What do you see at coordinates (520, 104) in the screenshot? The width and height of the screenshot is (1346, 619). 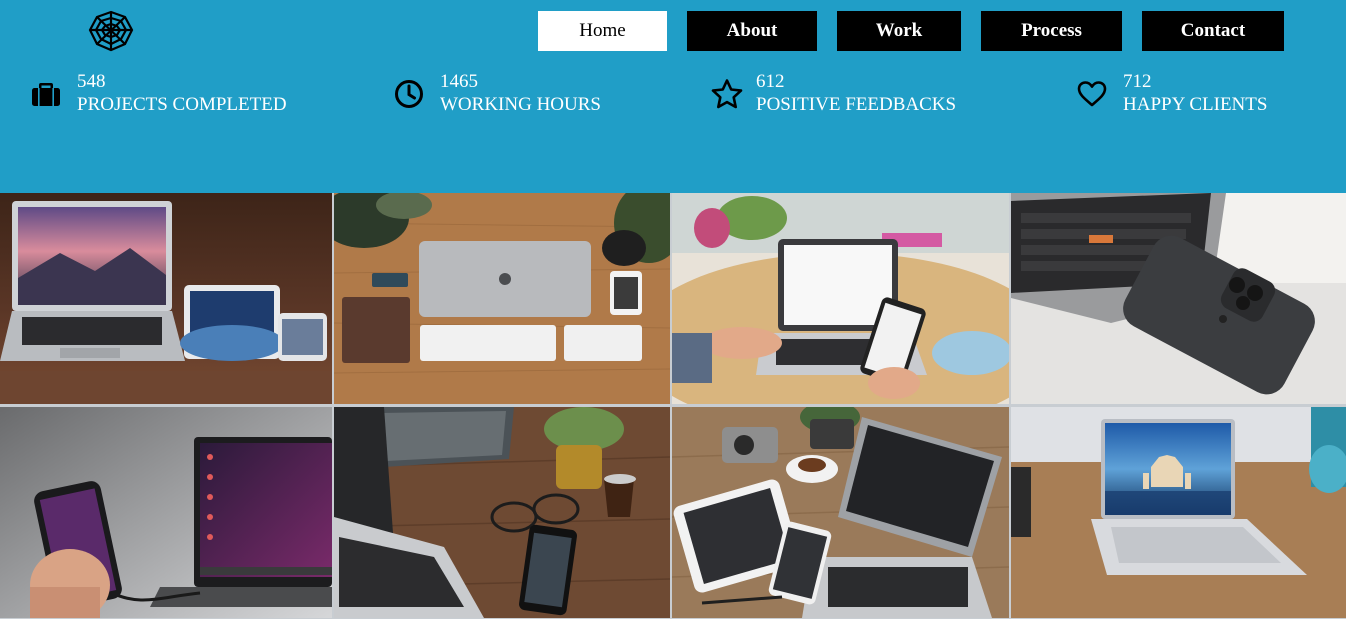 I see `stat-label: WORKING HOURS` at bounding box center [520, 104].